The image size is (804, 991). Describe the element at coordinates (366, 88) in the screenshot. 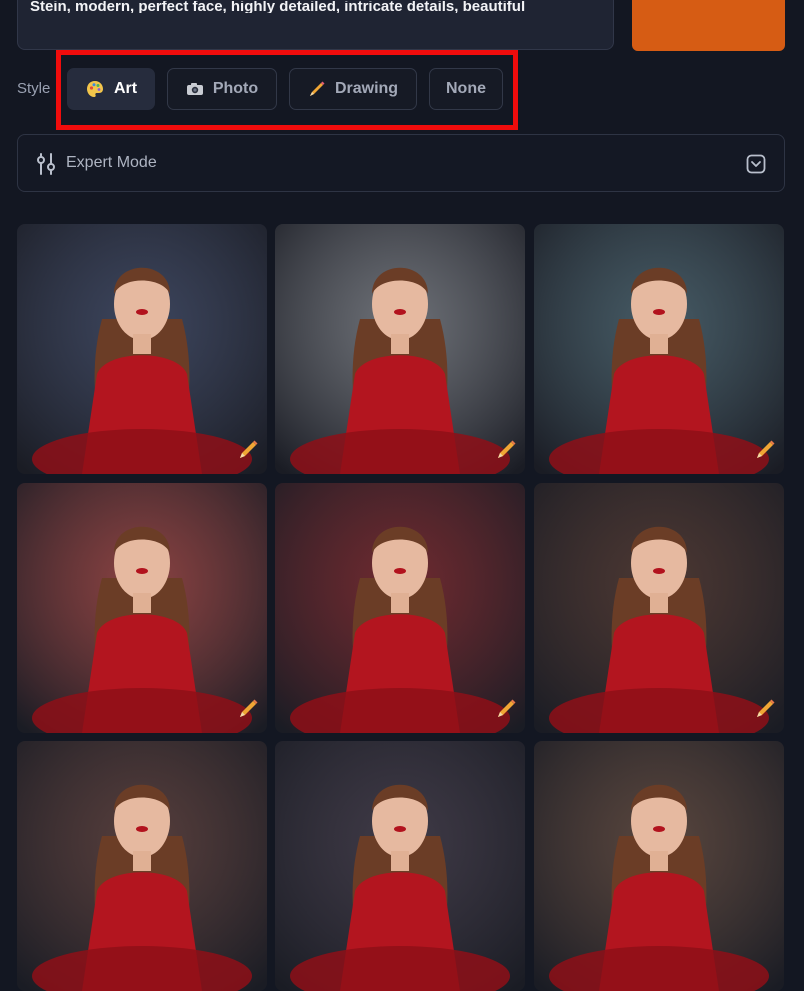

I see `style-drawing-label: Drawing` at that location.